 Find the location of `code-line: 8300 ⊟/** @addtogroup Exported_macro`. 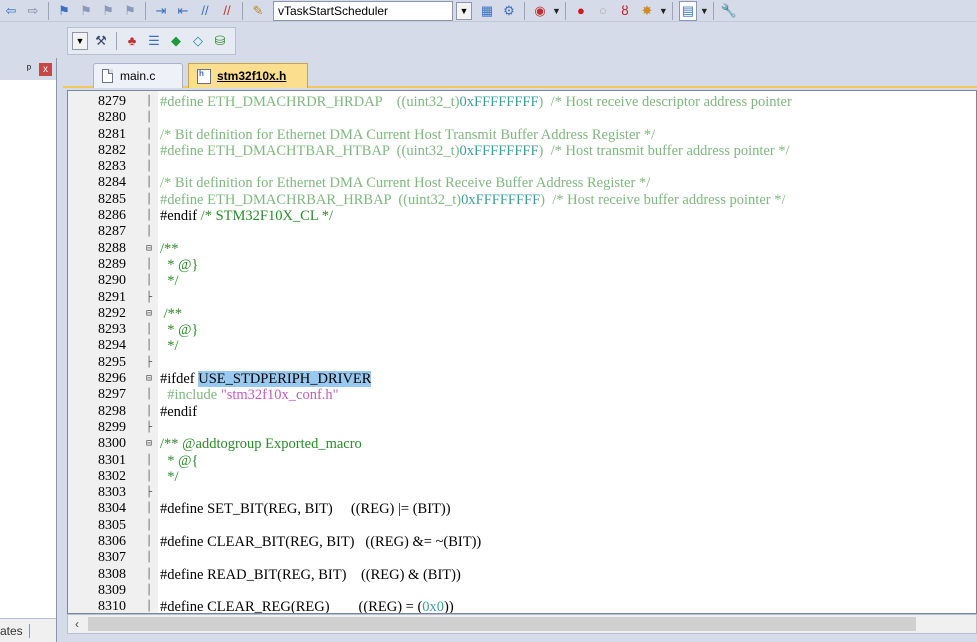

code-line: 8300 ⊟/** @addtogroup Exported_macro is located at coordinates (522, 444).